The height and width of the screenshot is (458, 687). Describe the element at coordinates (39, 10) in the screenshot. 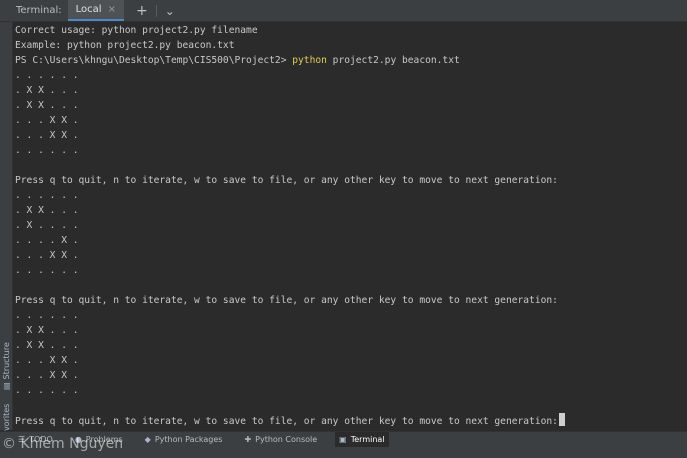

I see `tool-window-title: Terminal:` at that location.